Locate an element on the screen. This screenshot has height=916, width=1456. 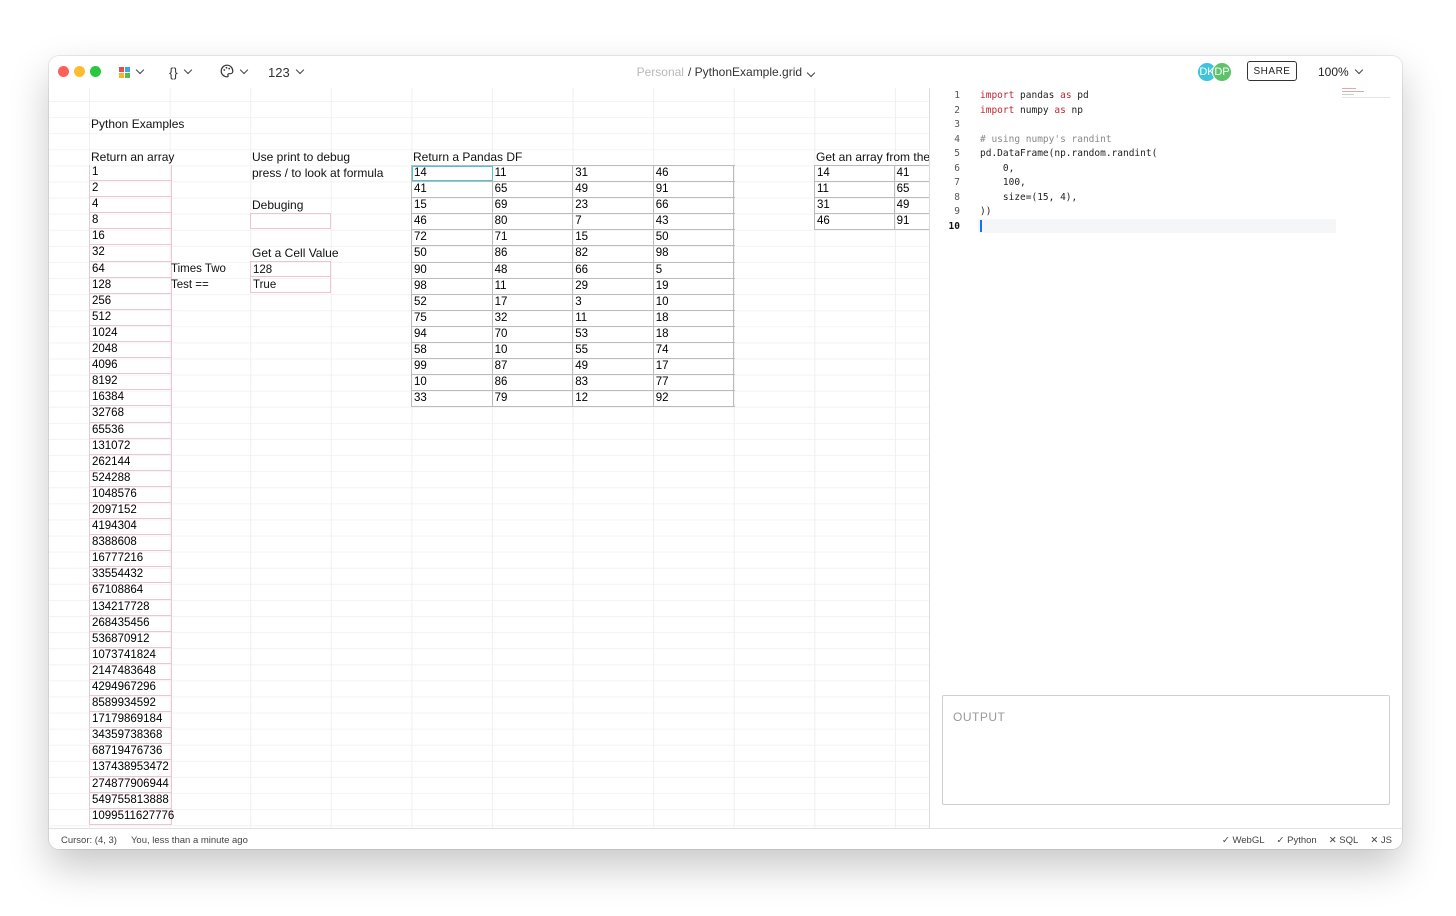
code-line: 2 import numpy as np is located at coordinates (1166, 111).